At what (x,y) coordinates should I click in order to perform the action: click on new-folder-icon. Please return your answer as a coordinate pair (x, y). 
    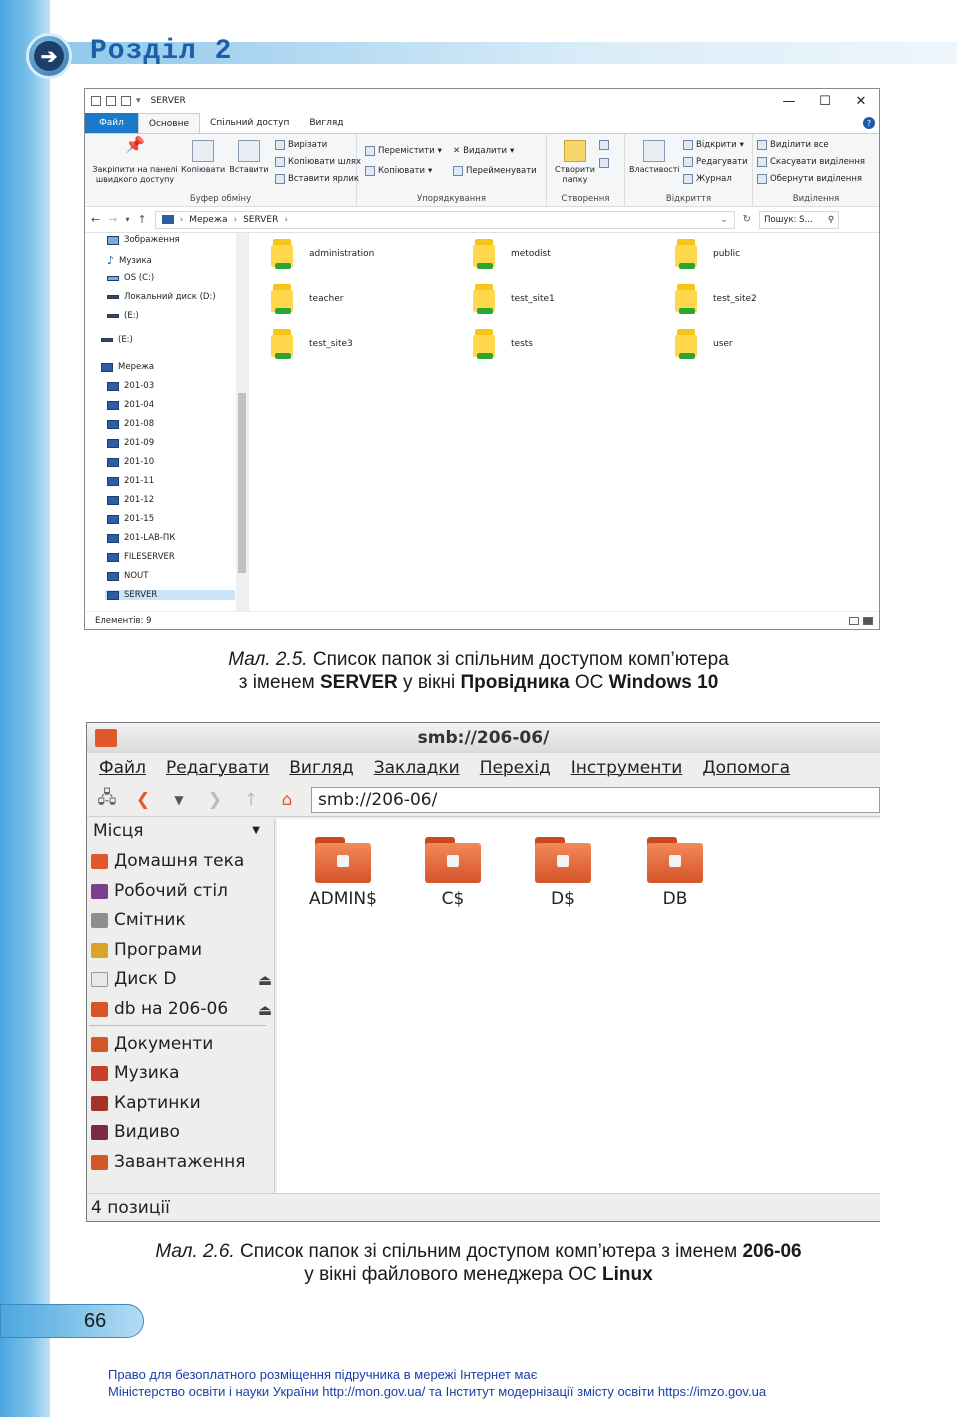
    Looking at the image, I should click on (126, 101).